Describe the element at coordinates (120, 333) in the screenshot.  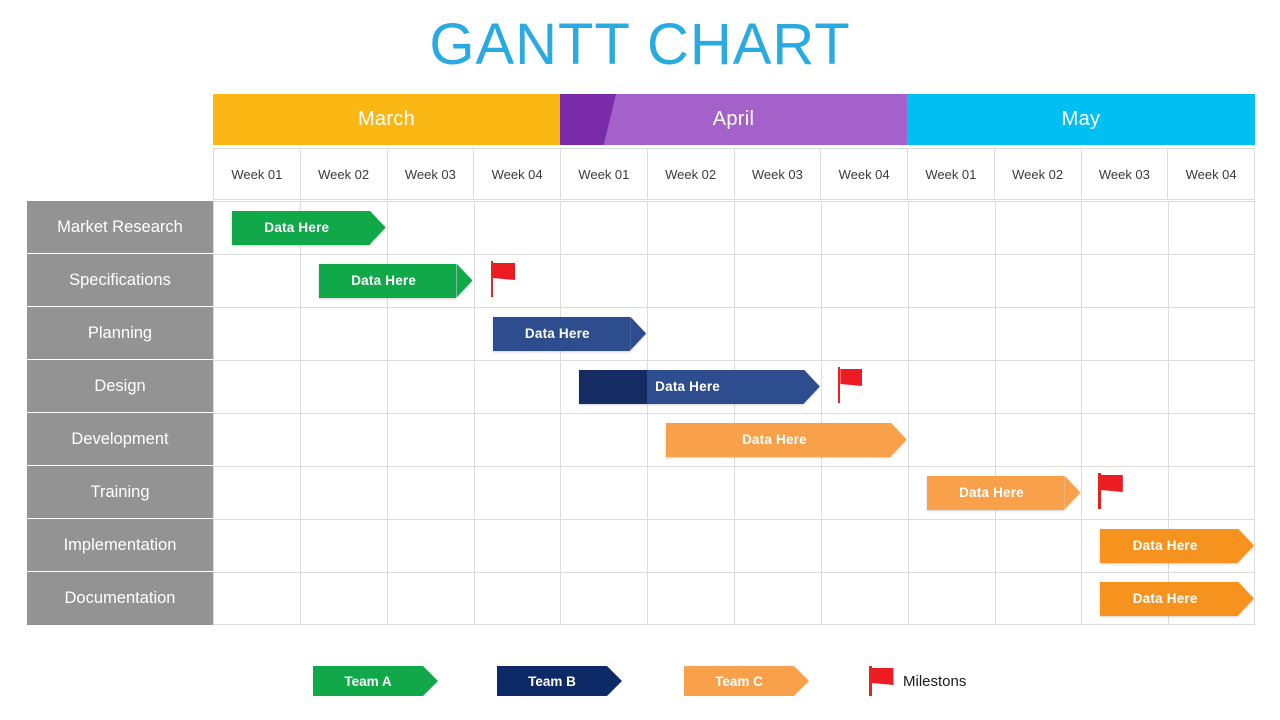
I see `task-label-planning: Planning` at that location.